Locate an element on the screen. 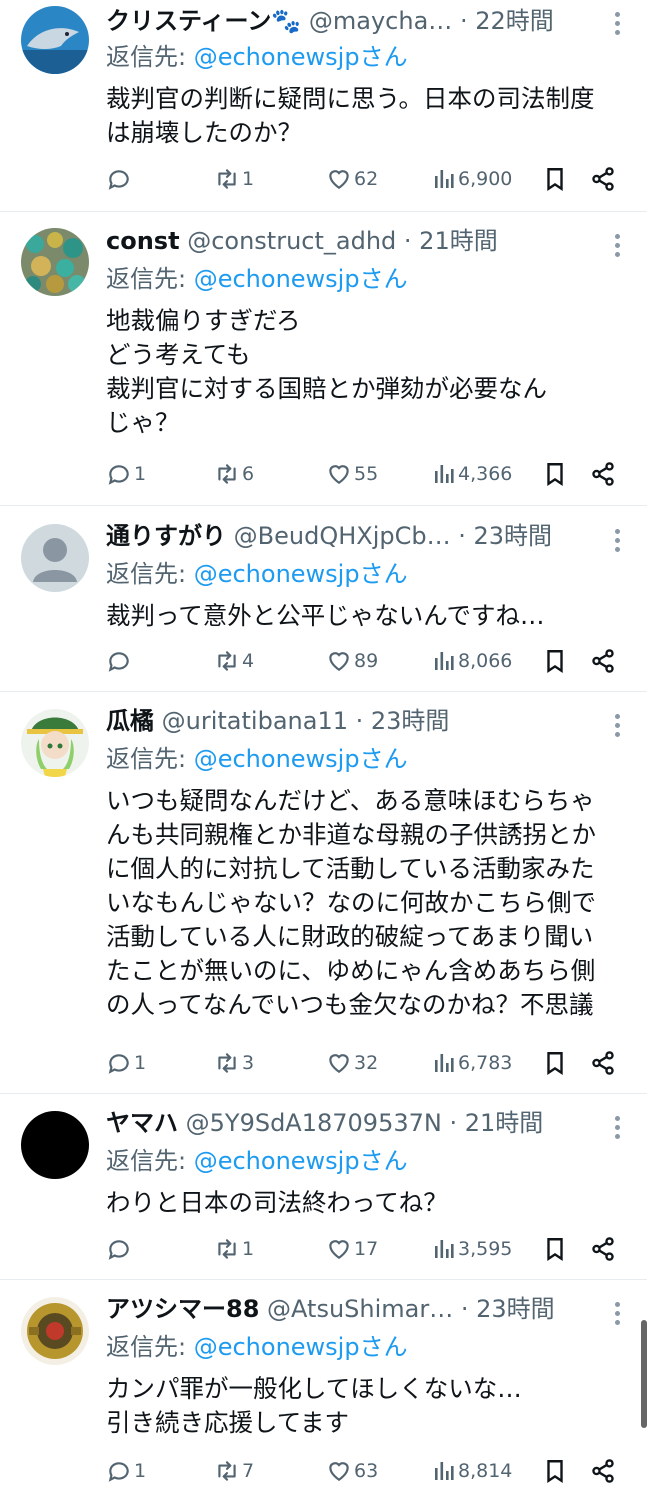  views-button: 3,595 is located at coordinates (472, 1249).